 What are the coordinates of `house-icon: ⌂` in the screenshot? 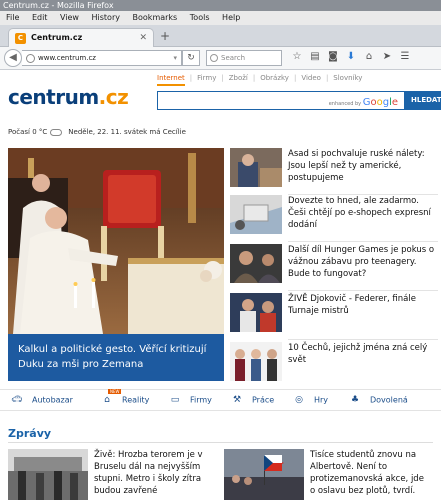 It's located at (107, 400).